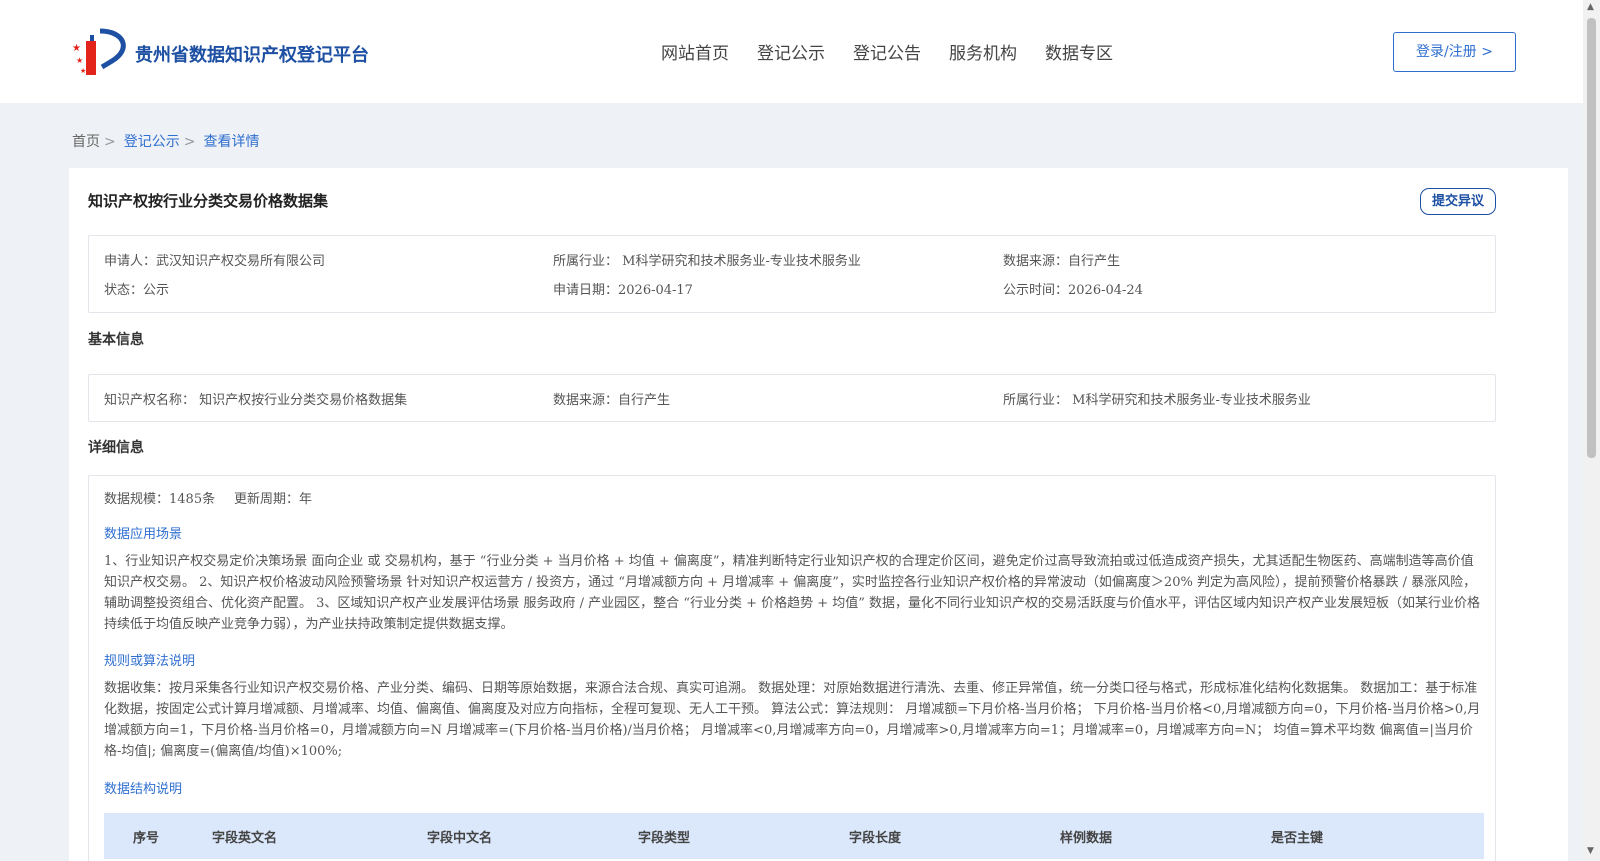 This screenshot has height=861, width=1600. What do you see at coordinates (160, 499) in the screenshot?
I see `data-scale-field: 数据规模：1485条` at bounding box center [160, 499].